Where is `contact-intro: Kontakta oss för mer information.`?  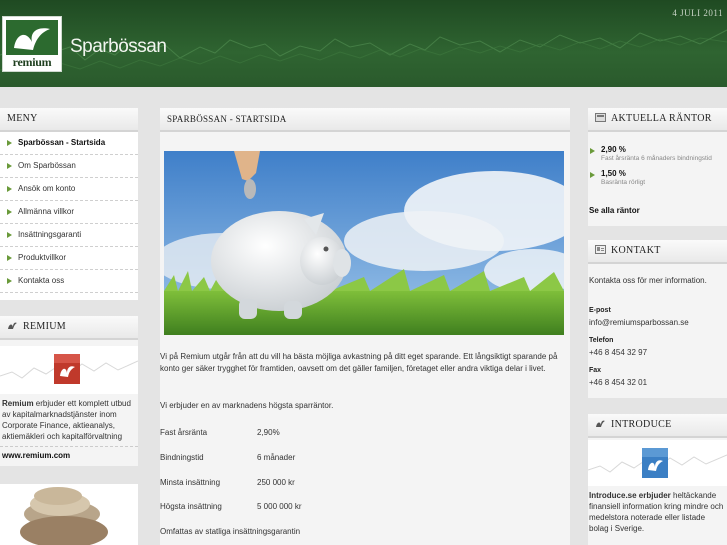
contact-intro: Kontakta oss för mer information. is located at coordinates (648, 280).